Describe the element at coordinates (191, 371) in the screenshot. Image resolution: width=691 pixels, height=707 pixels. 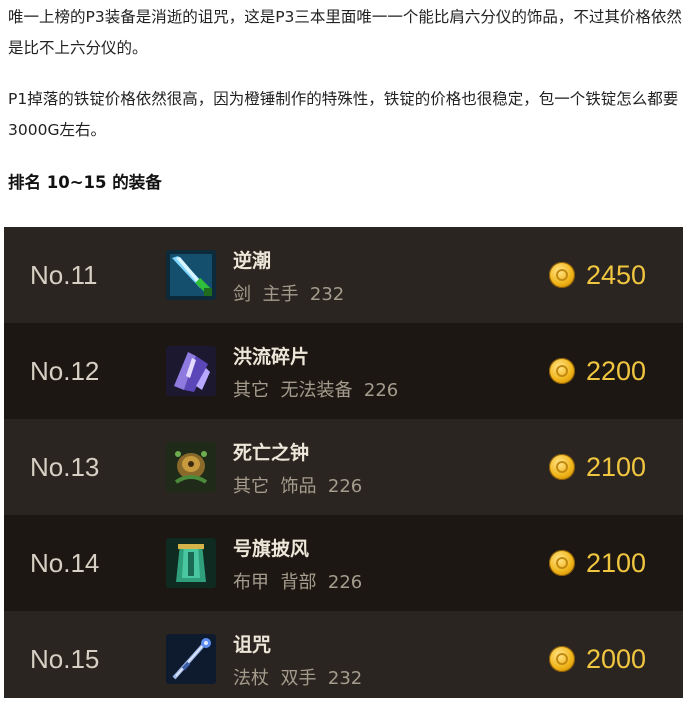
I see `crystal-shard-icon` at that location.